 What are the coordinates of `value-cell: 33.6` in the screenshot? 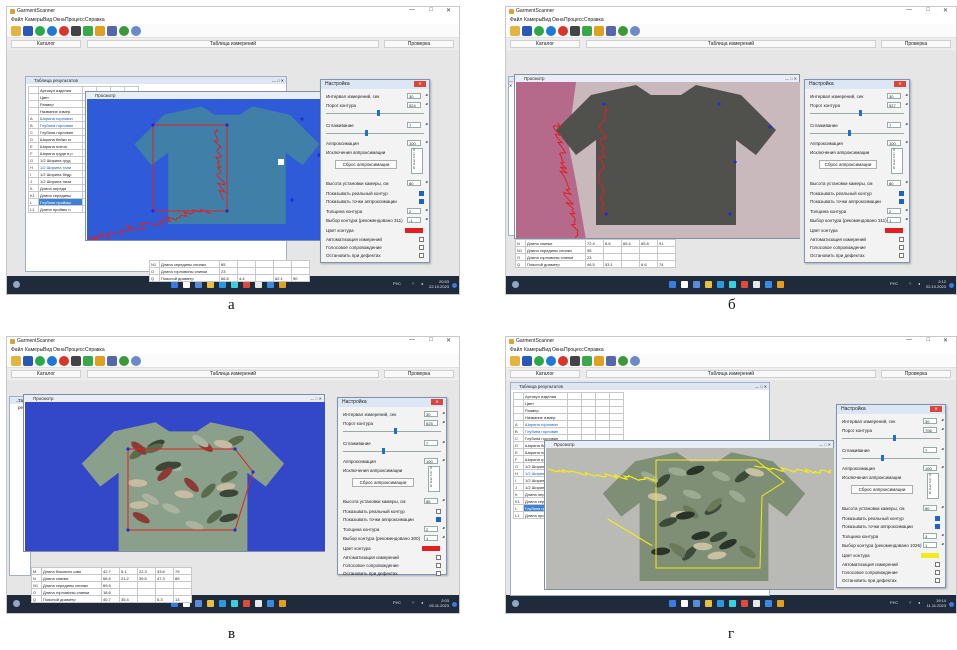 It's located at (164, 571).